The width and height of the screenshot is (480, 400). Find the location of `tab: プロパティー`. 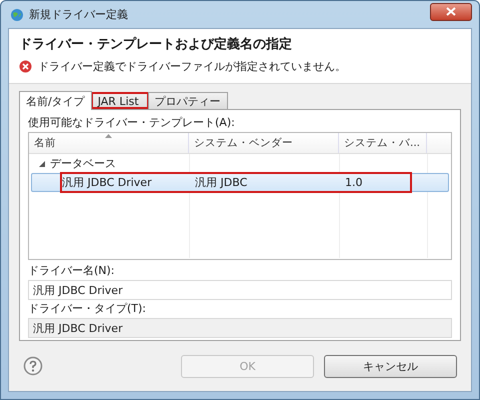

tab: プロパティー is located at coordinates (188, 100).